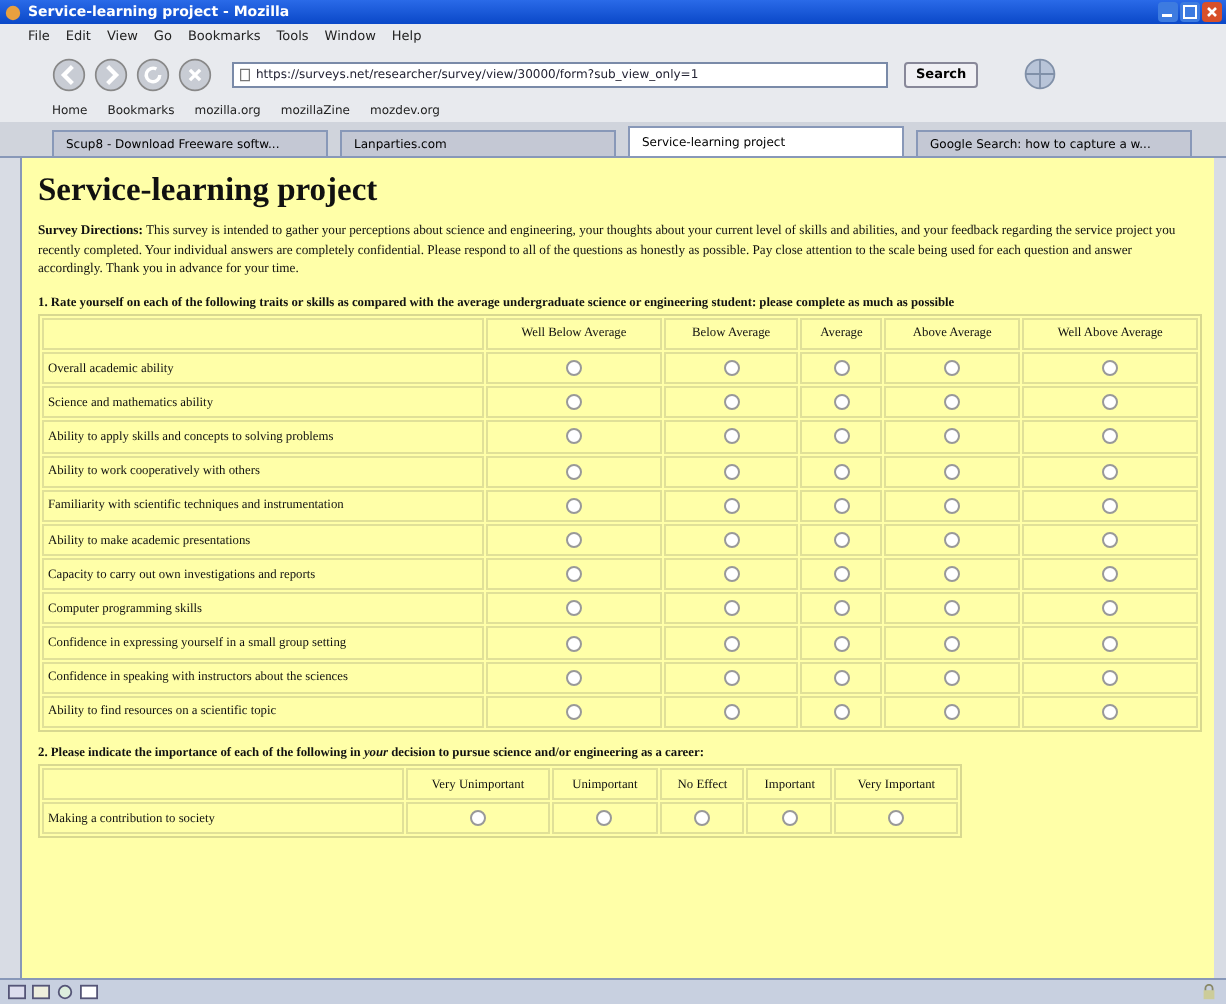 The image size is (1226, 1004). I want to click on page-heading: Service-learning project, so click(209, 190).